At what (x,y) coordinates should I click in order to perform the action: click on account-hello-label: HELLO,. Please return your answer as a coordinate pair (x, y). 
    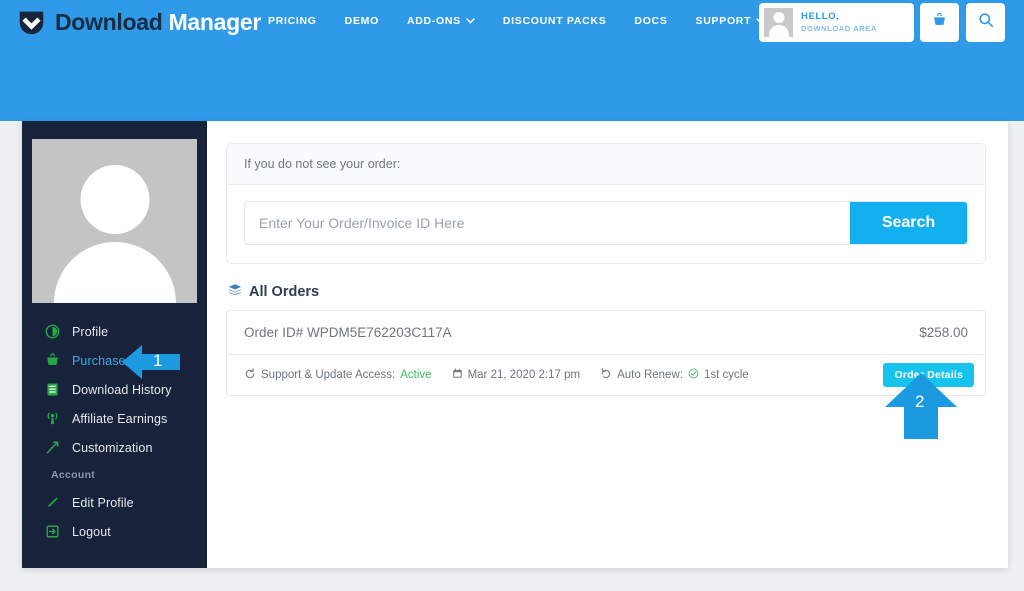
    Looking at the image, I should click on (820, 17).